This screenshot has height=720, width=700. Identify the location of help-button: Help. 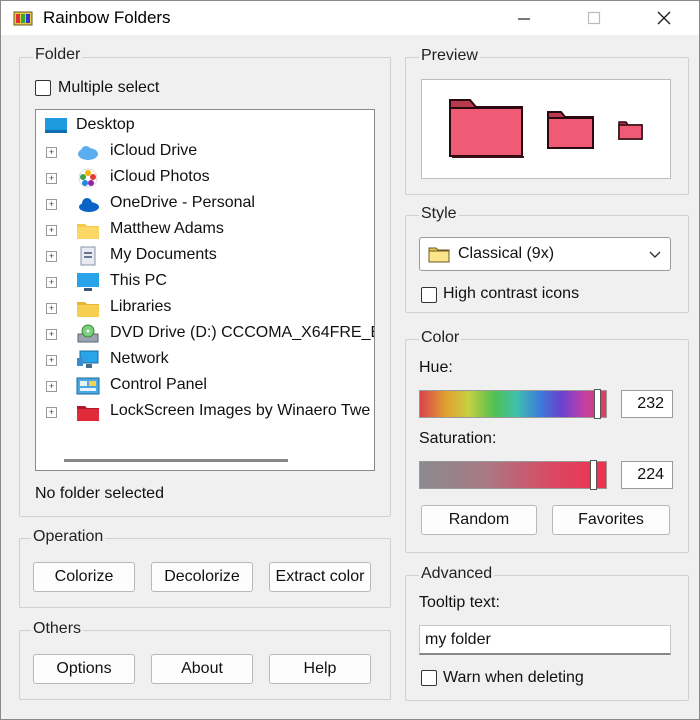
(320, 669).